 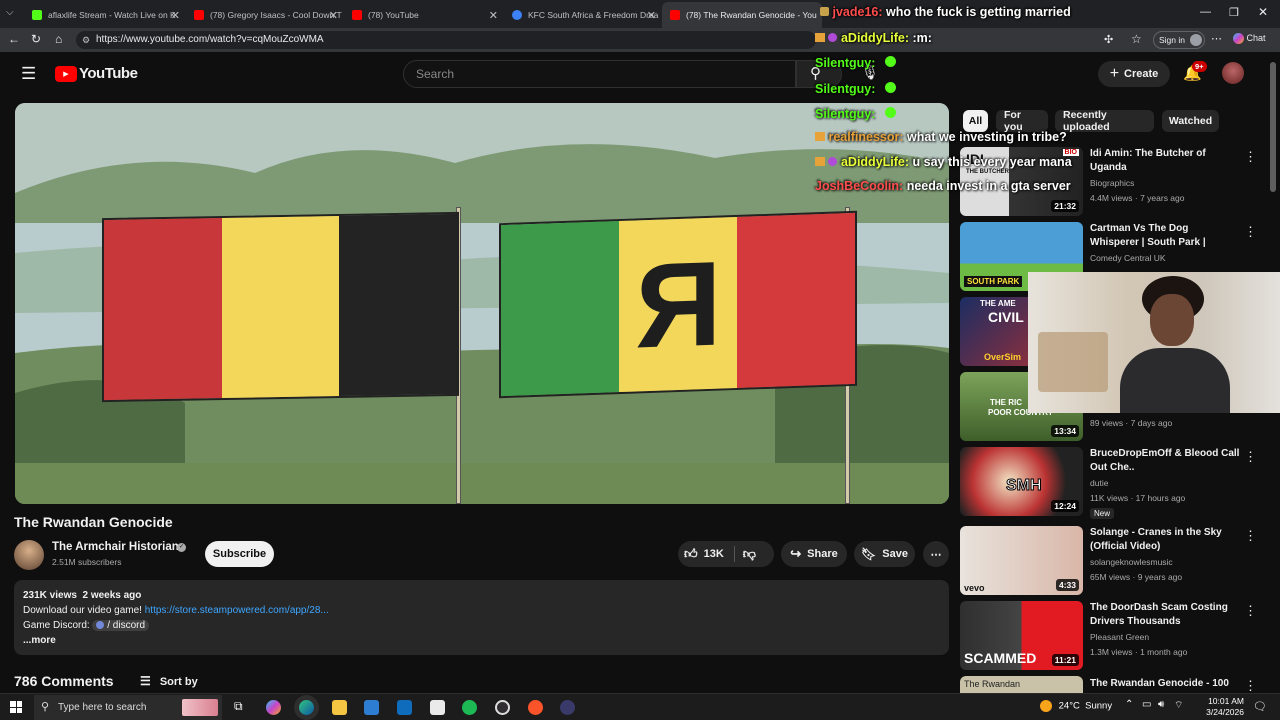 I want to click on more-actions-button: ⋯, so click(x=936, y=554).